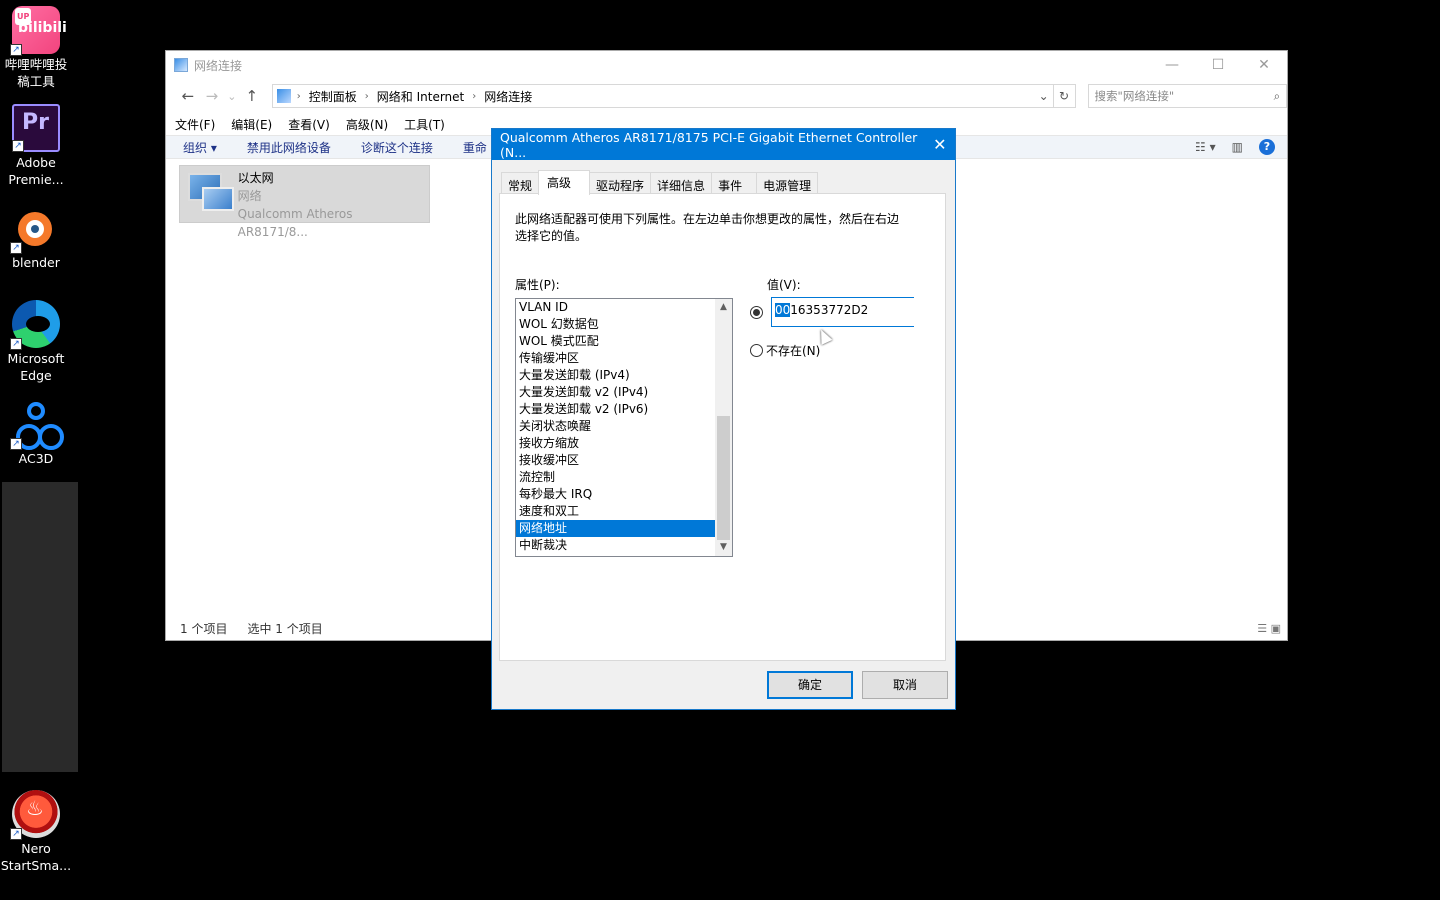 The image size is (1440, 900). I want to click on desktop-icon-bilibili: UP bilibili ↗ 哔哩哔哩投稿工具, so click(36, 48).